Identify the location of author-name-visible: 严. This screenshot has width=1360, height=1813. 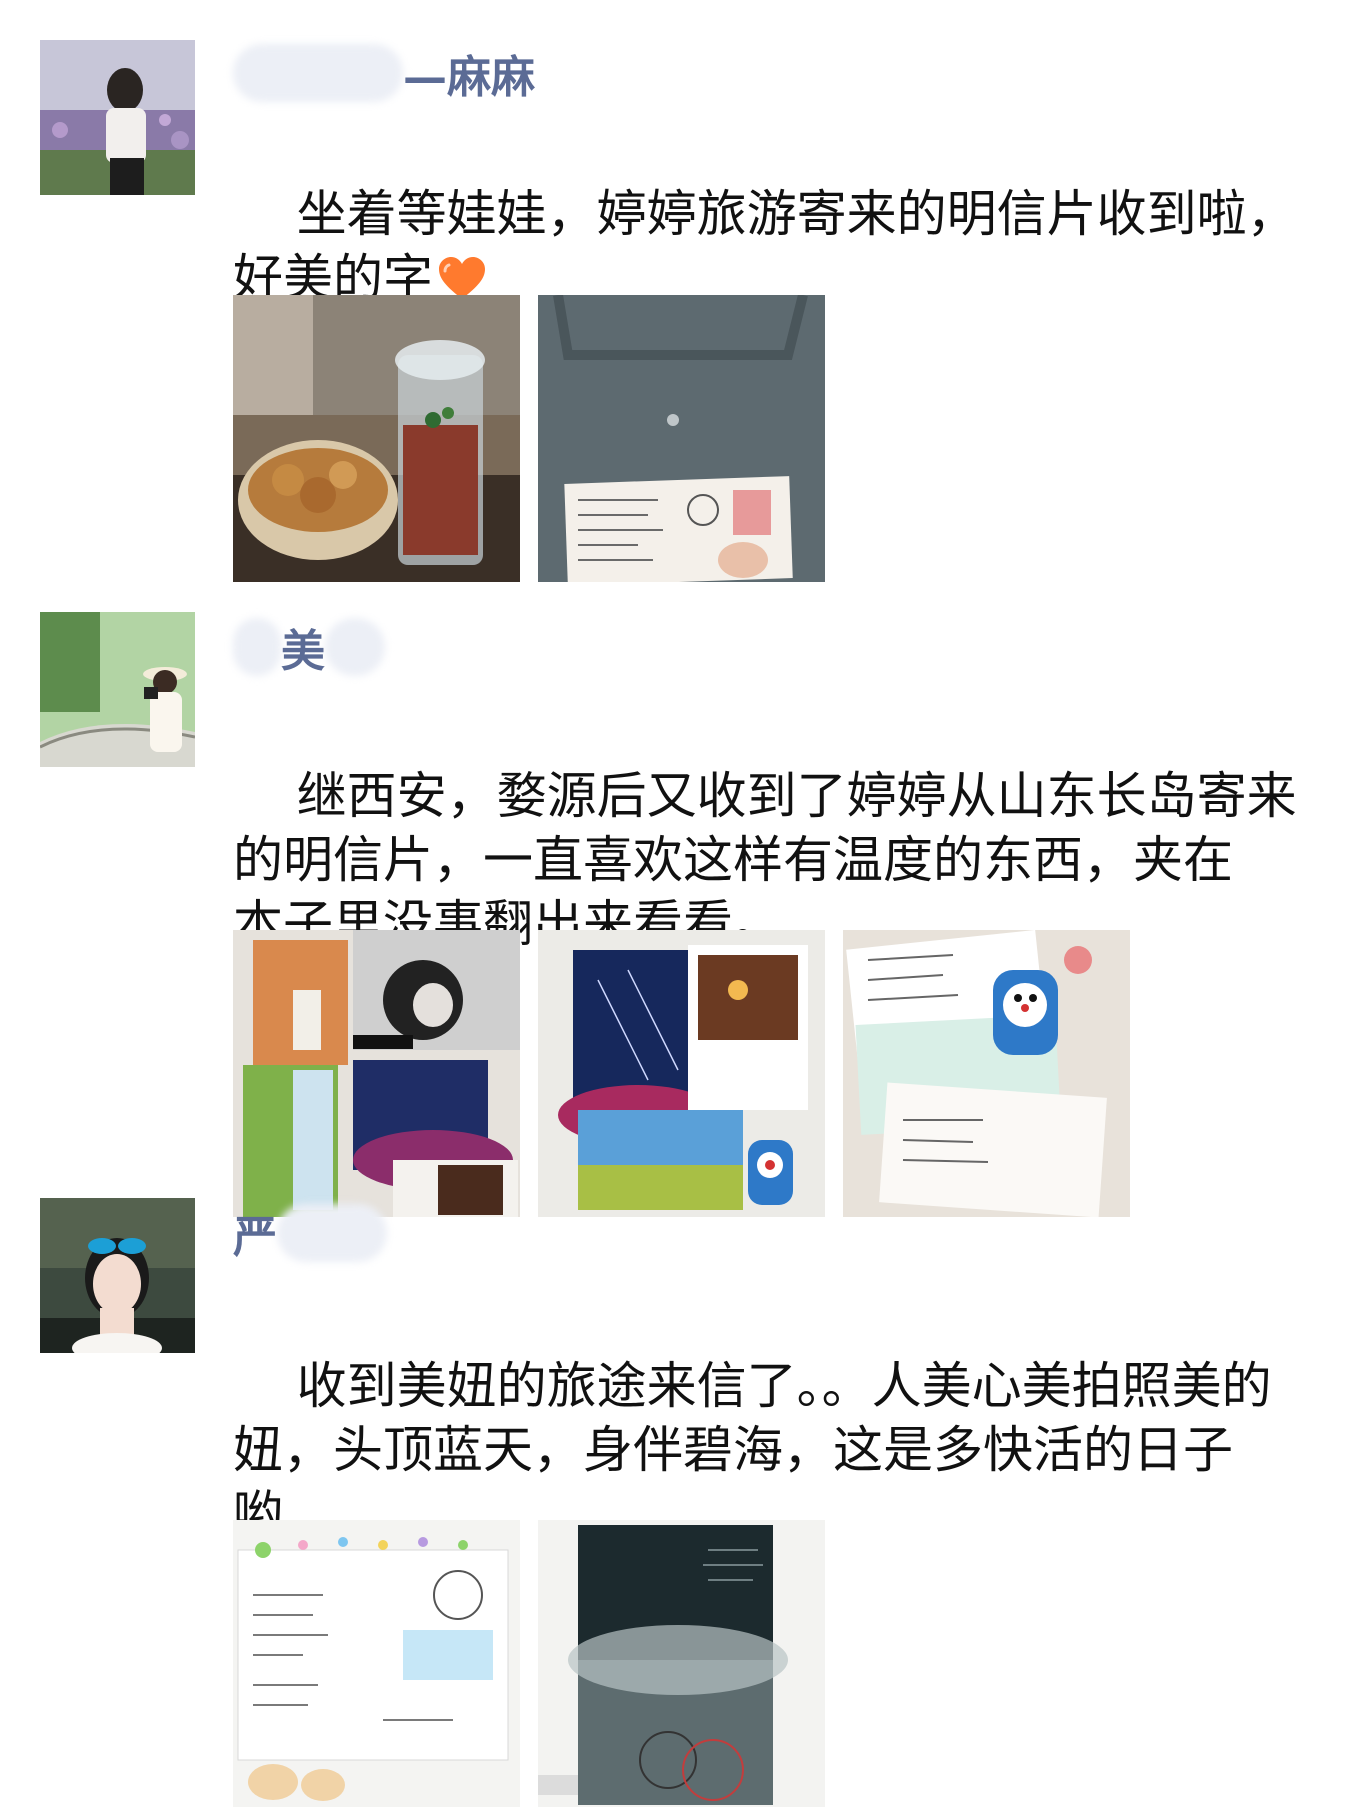
(255, 1237).